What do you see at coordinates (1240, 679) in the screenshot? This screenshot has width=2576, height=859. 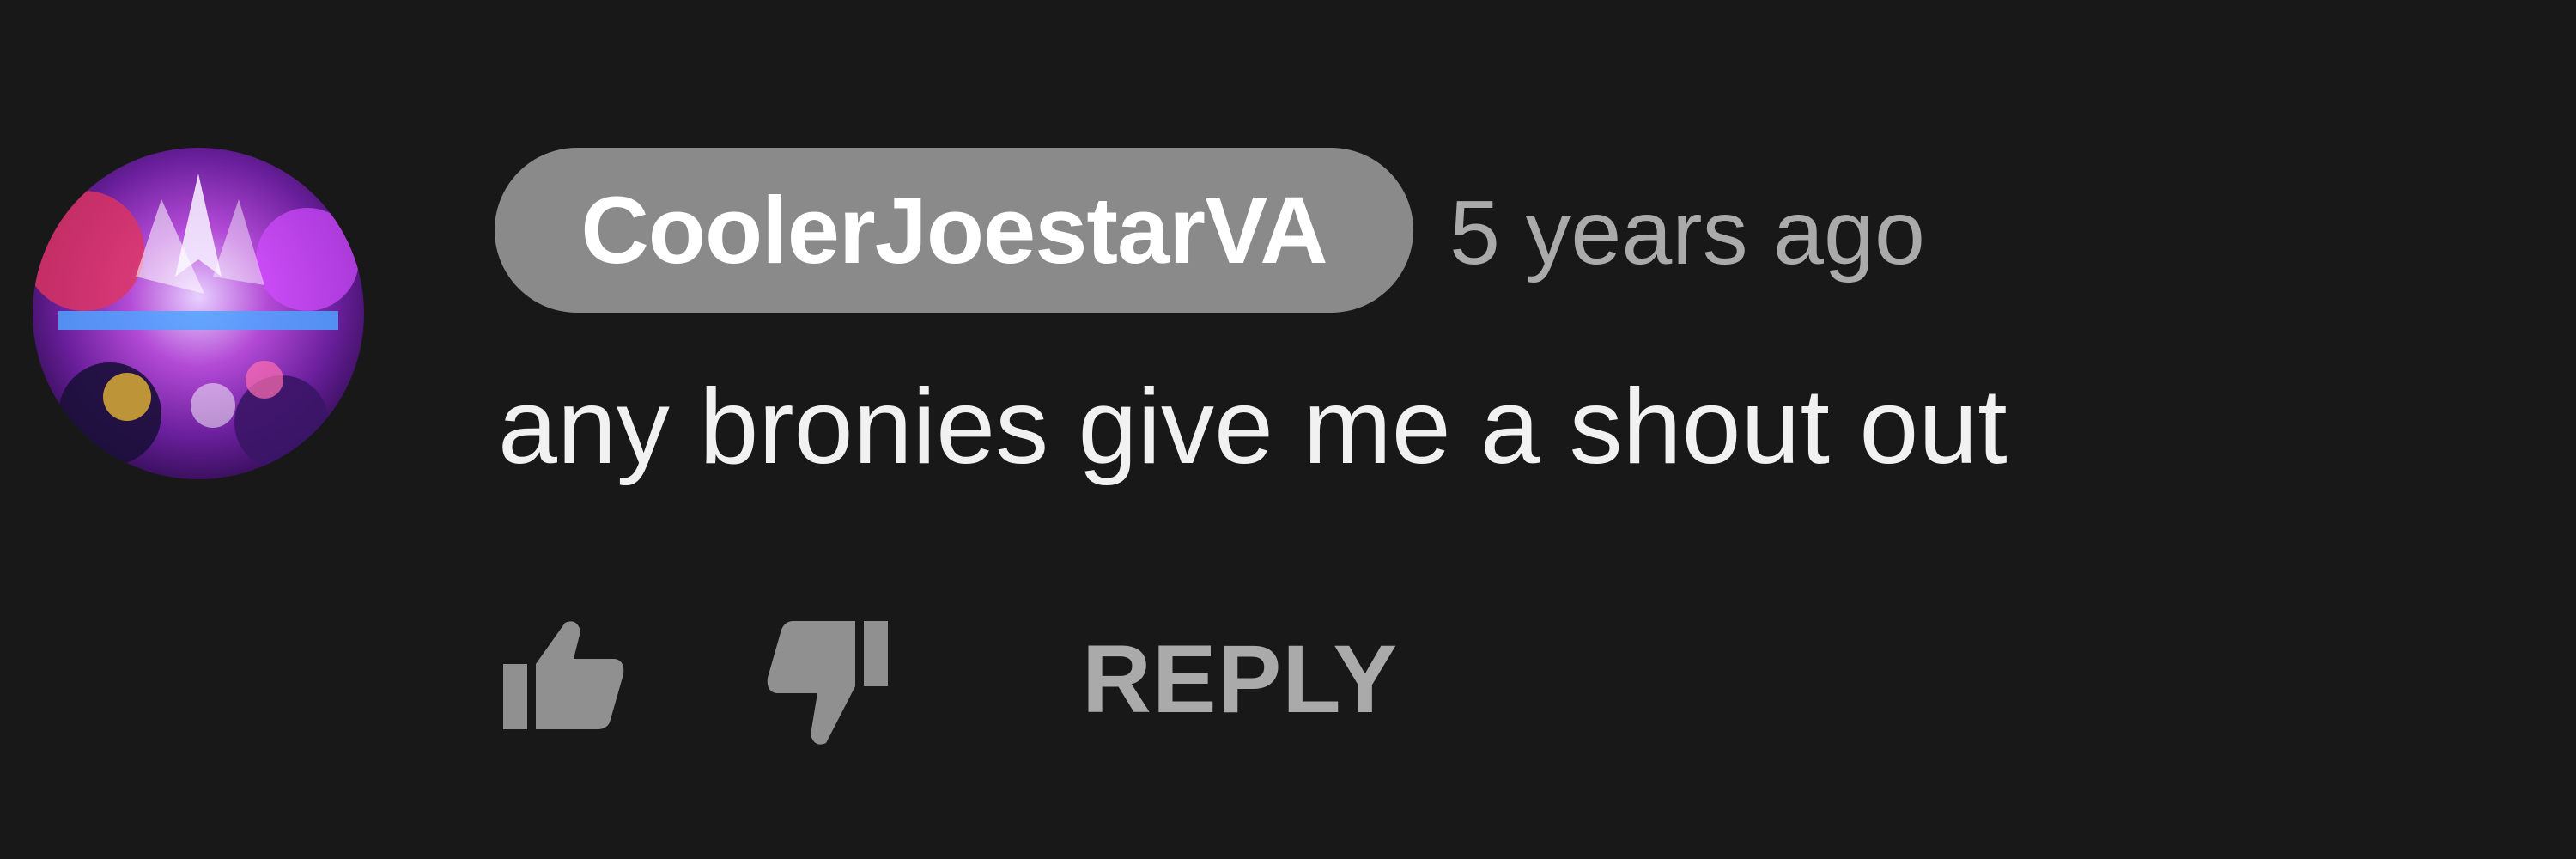 I see `reply-button: REPLY` at bounding box center [1240, 679].